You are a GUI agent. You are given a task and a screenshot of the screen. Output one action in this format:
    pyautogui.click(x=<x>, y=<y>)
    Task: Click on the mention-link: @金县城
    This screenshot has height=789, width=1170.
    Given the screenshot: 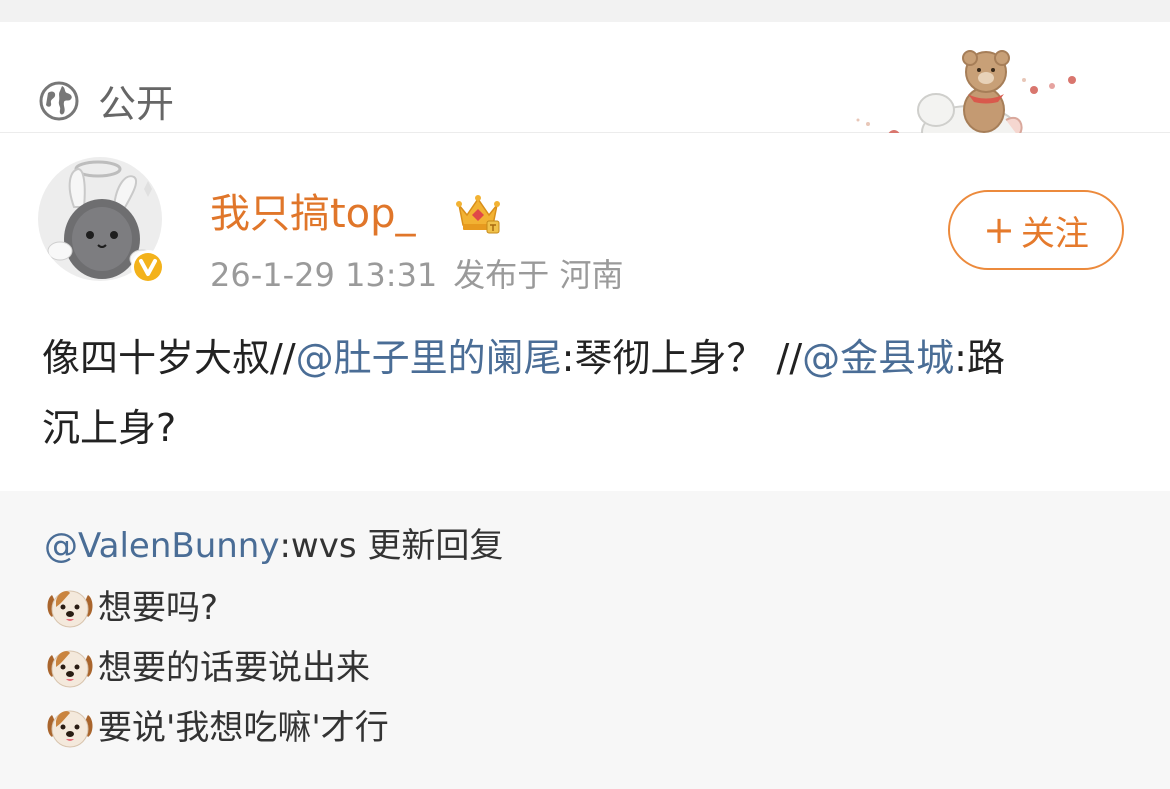 What is the action you would take?
    pyautogui.click(x=878, y=358)
    